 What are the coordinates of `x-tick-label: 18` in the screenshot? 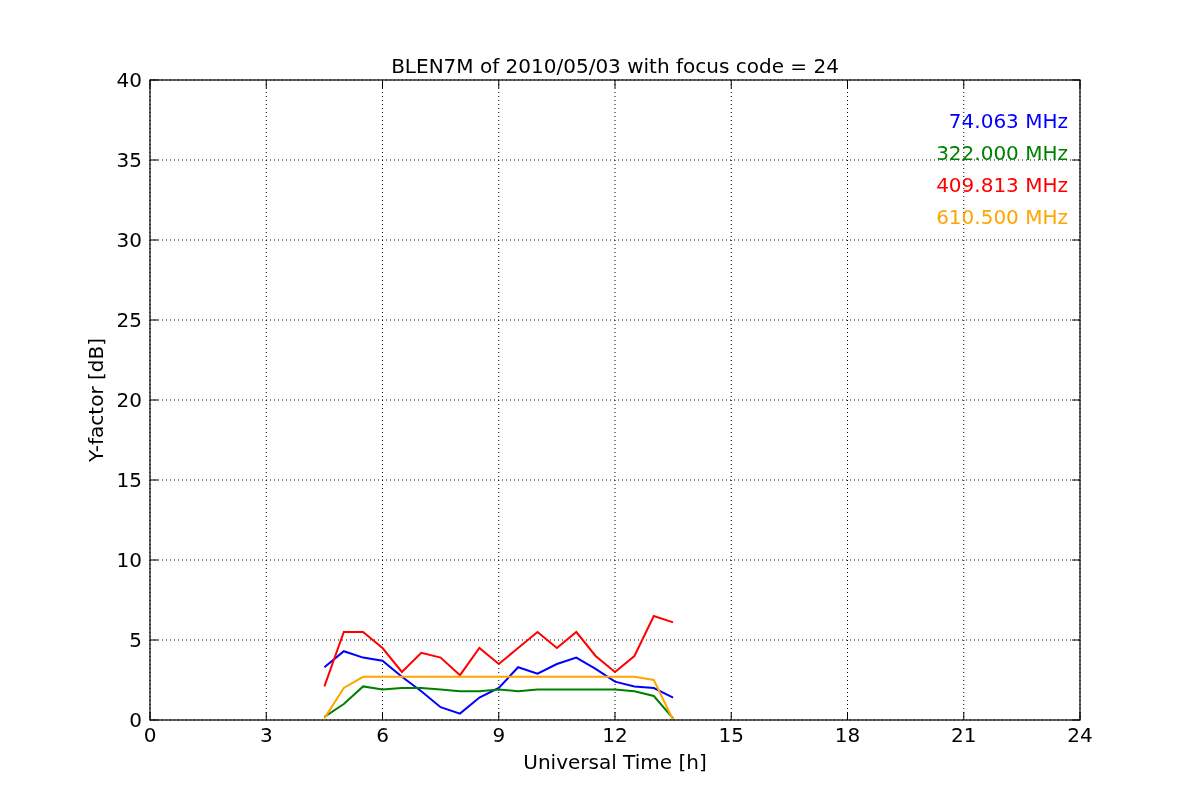 It's located at (847, 735).